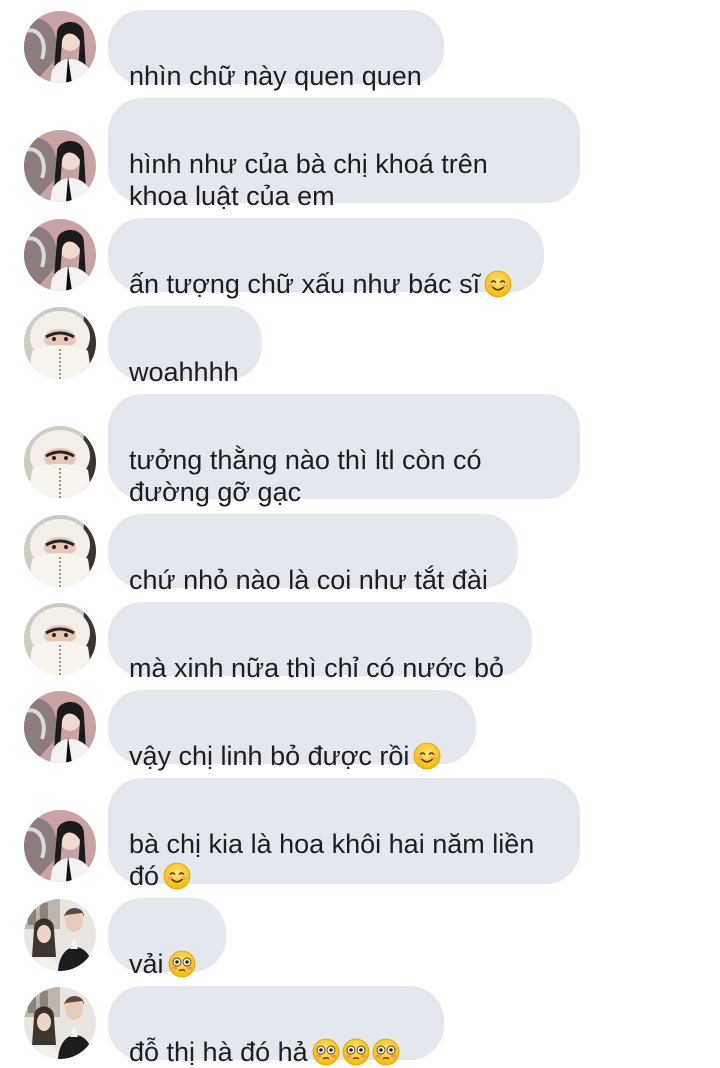 The width and height of the screenshot is (720, 1068). Describe the element at coordinates (218, 1052) in the screenshot. I see `message-text: đỗ thị hà đó hả` at that location.